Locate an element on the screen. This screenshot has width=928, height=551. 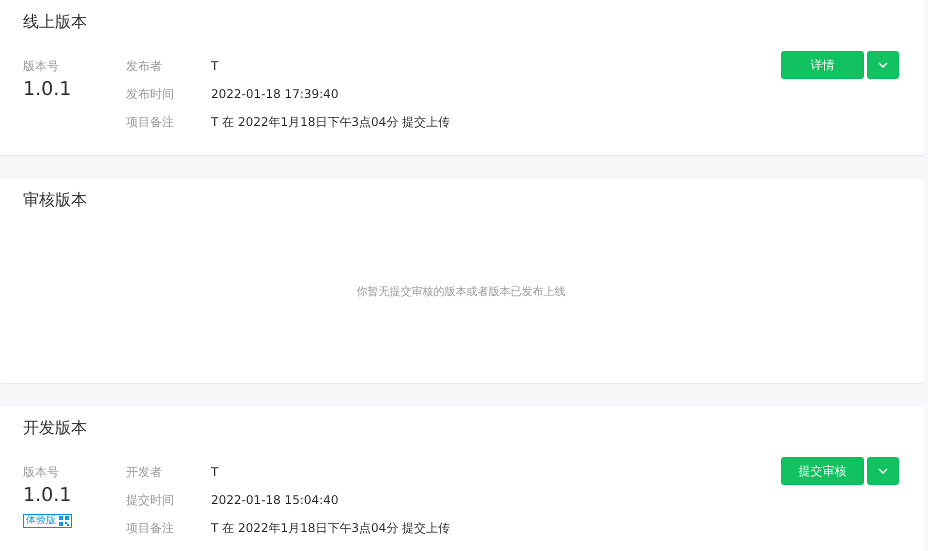
field-label: 发布者 is located at coordinates (144, 66).